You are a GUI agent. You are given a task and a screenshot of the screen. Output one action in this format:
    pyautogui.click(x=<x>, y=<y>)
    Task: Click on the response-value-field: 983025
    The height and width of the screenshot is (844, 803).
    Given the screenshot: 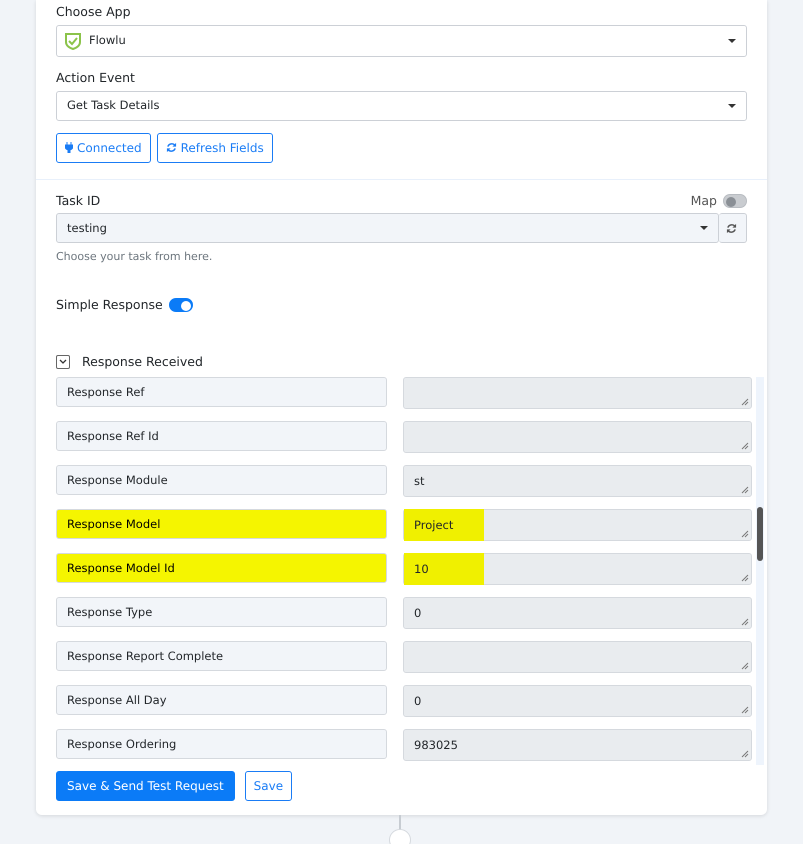 What is the action you would take?
    pyautogui.click(x=577, y=745)
    